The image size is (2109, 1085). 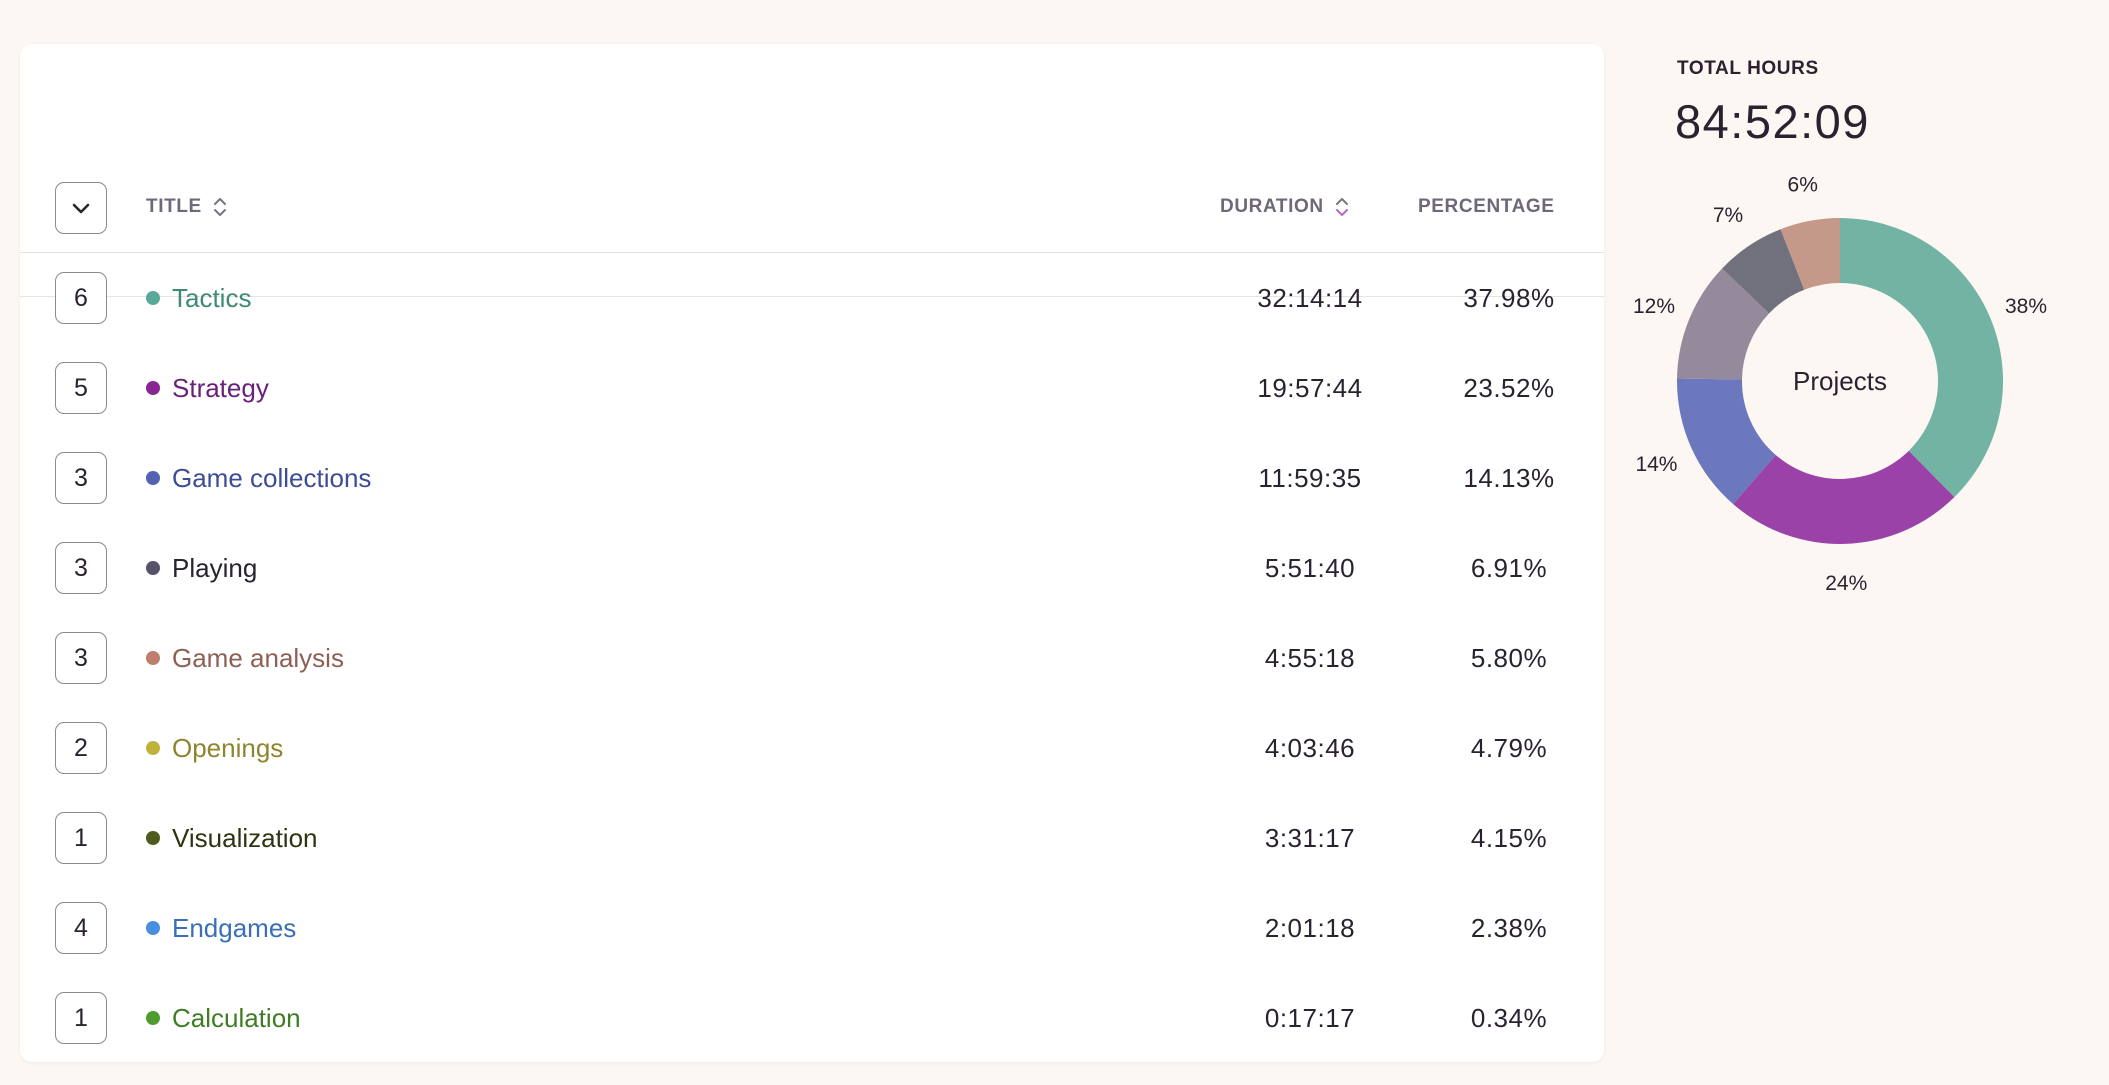 I want to click on project-duration: 19:57:44, so click(x=1310, y=388).